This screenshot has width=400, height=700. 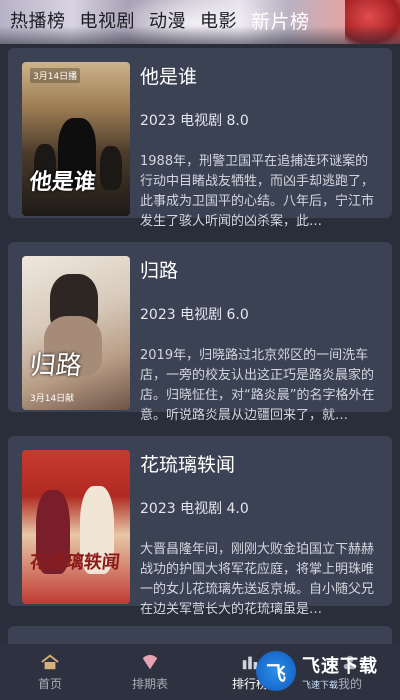 I want to click on nav-schedule-label: 排期表, so click(x=149, y=683).